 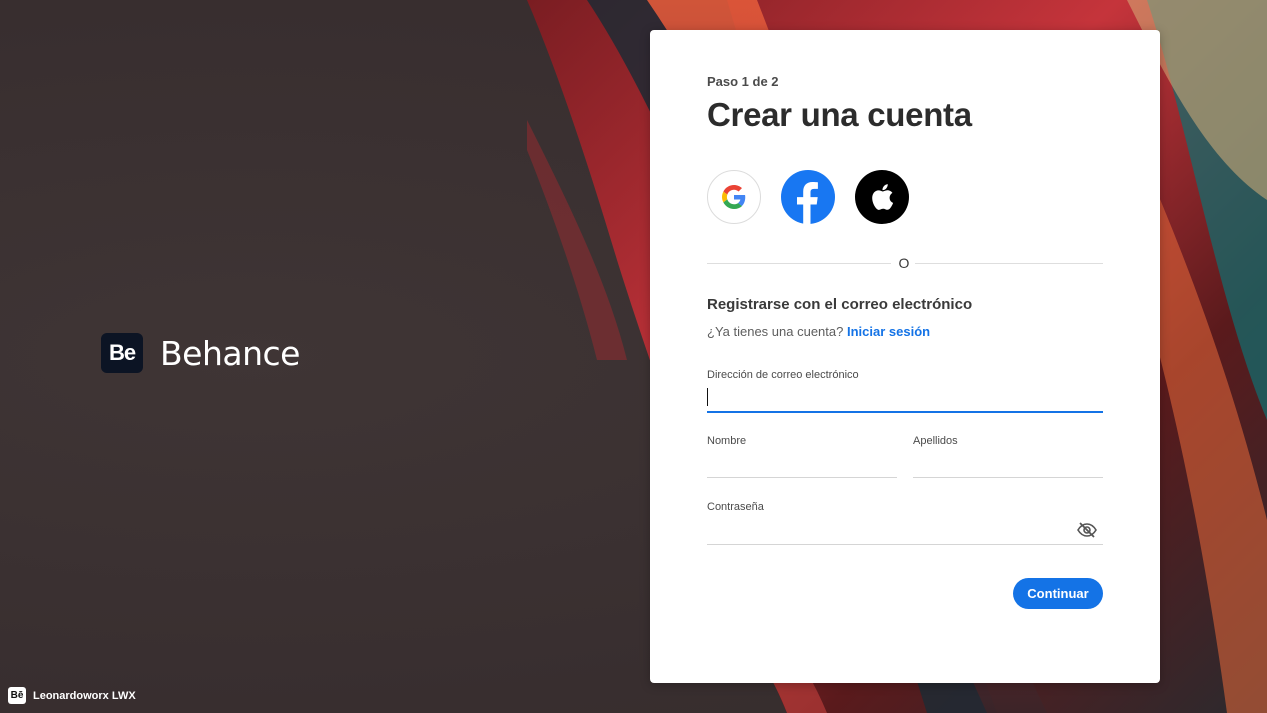 I want to click on email-input, so click(x=905, y=399).